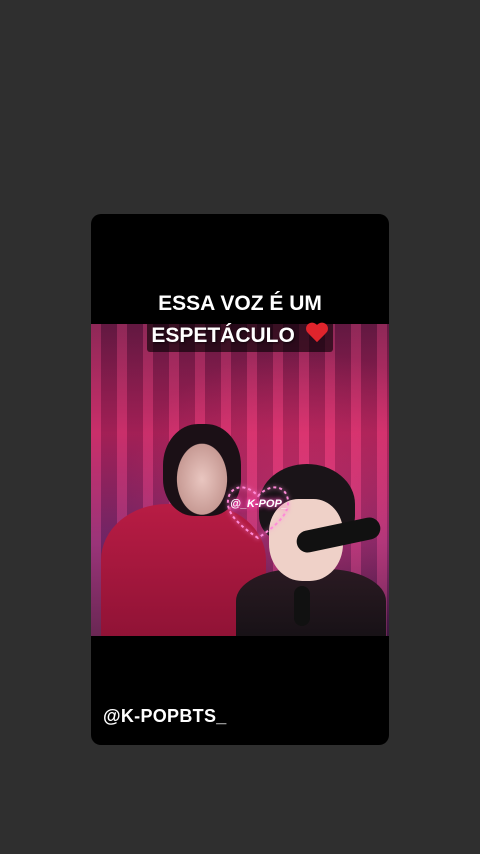 This screenshot has width=480, height=854. I want to click on watermark-sticker: @_K-POP_, so click(258, 511).